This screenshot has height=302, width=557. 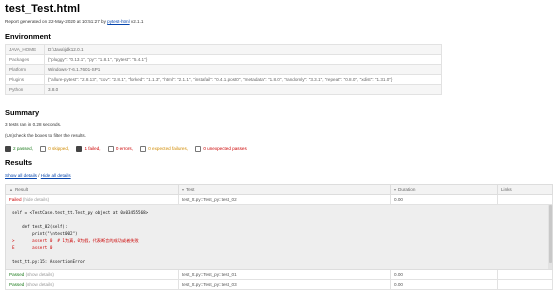 What do you see at coordinates (25, 49) in the screenshot?
I see `env-key: JAVA_HOME` at bounding box center [25, 49].